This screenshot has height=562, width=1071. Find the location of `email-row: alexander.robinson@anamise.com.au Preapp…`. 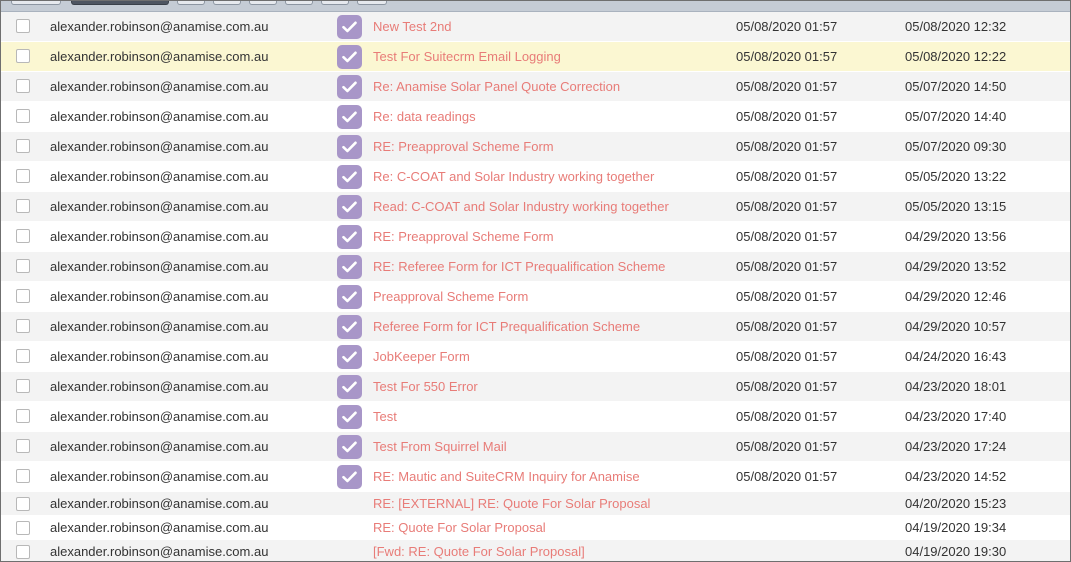

email-row: alexander.robinson@anamise.com.au Preapp… is located at coordinates (535, 297).